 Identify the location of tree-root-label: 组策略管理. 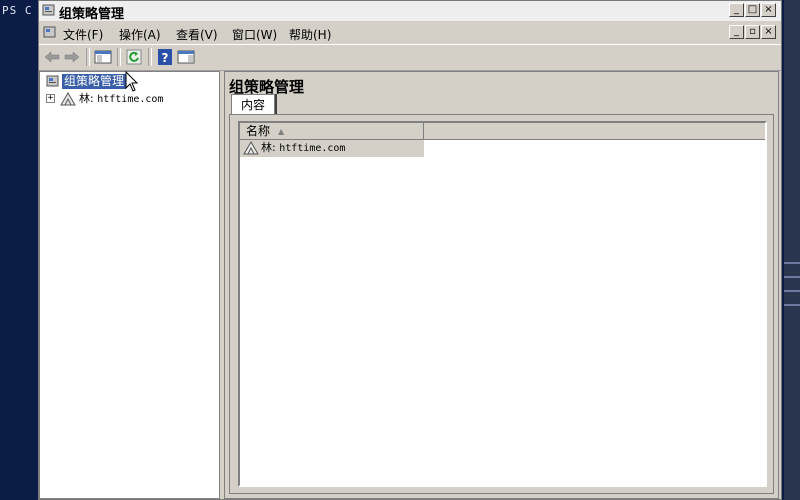
(94, 81).